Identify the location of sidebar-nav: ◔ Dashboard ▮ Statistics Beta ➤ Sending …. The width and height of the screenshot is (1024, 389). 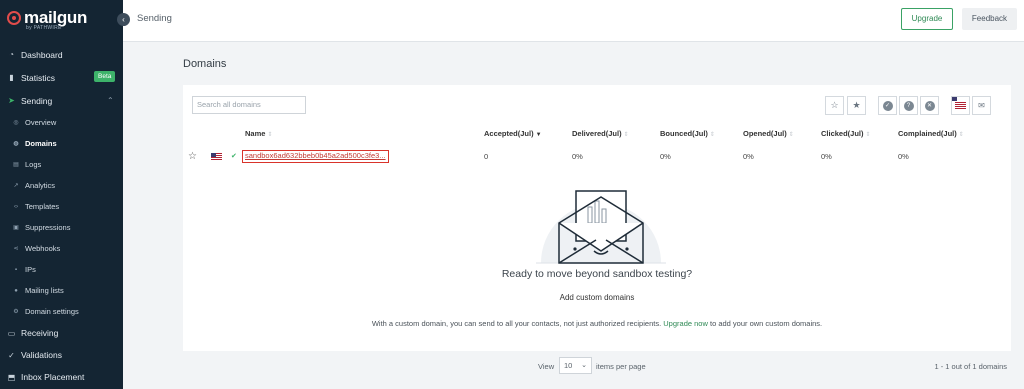
(61, 215).